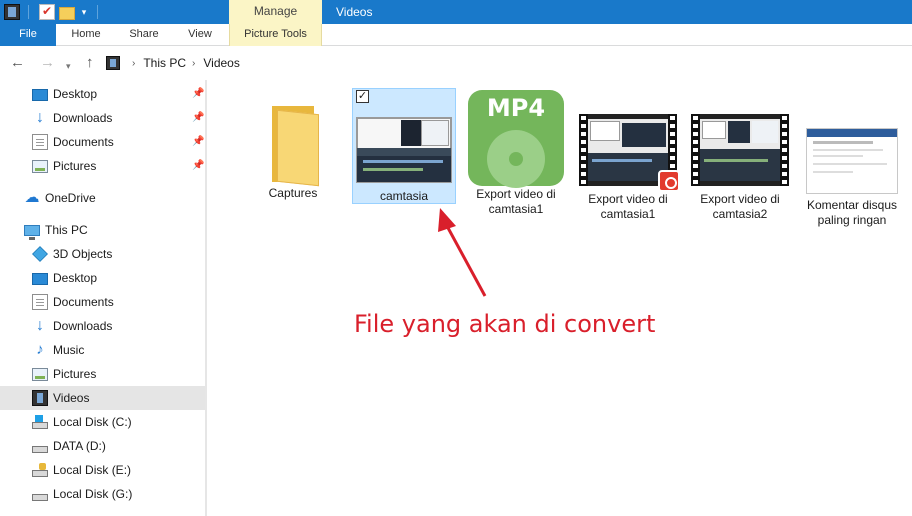  Describe the element at coordinates (505, 324) in the screenshot. I see `annotation-text: File yang akan di convert` at that location.